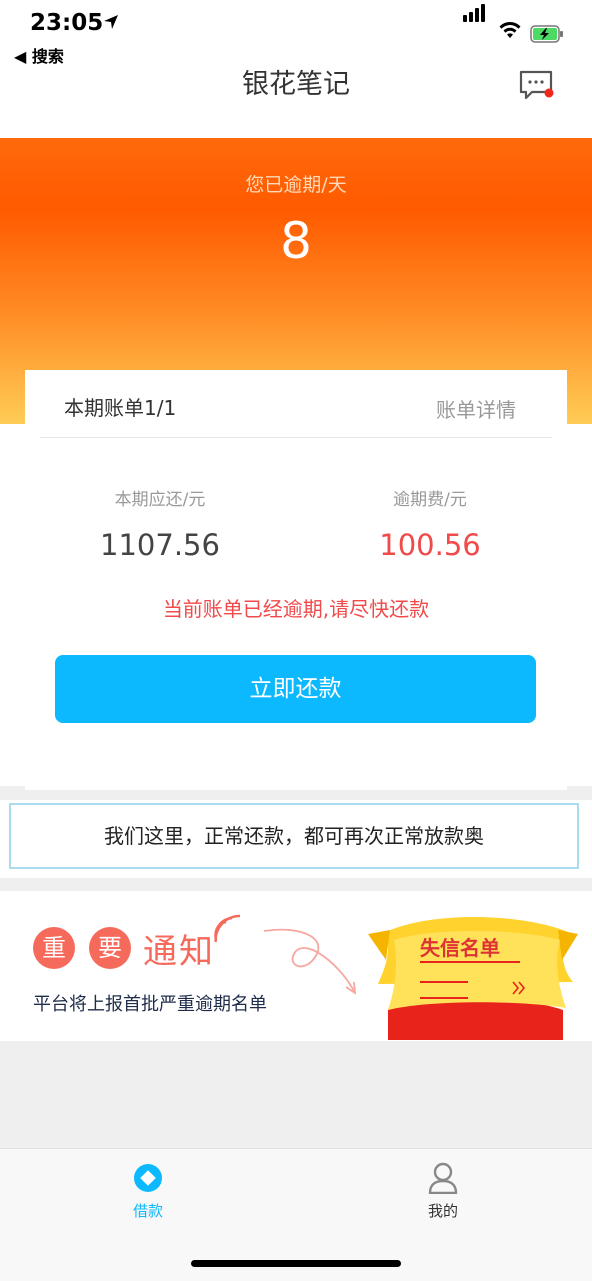 This screenshot has width=592, height=1281. What do you see at coordinates (120, 408) in the screenshot?
I see `bill-period-title: 本期账单1/1` at bounding box center [120, 408].